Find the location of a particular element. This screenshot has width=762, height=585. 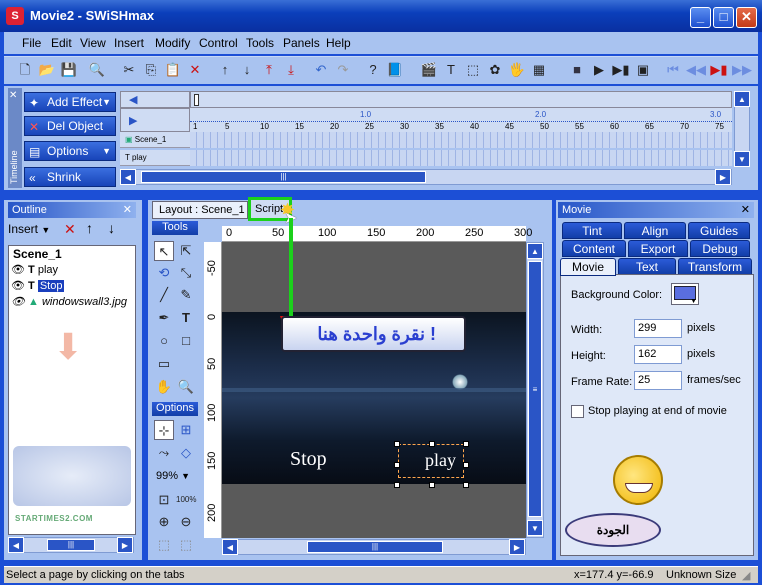

tab-content: Content is located at coordinates (594, 248).